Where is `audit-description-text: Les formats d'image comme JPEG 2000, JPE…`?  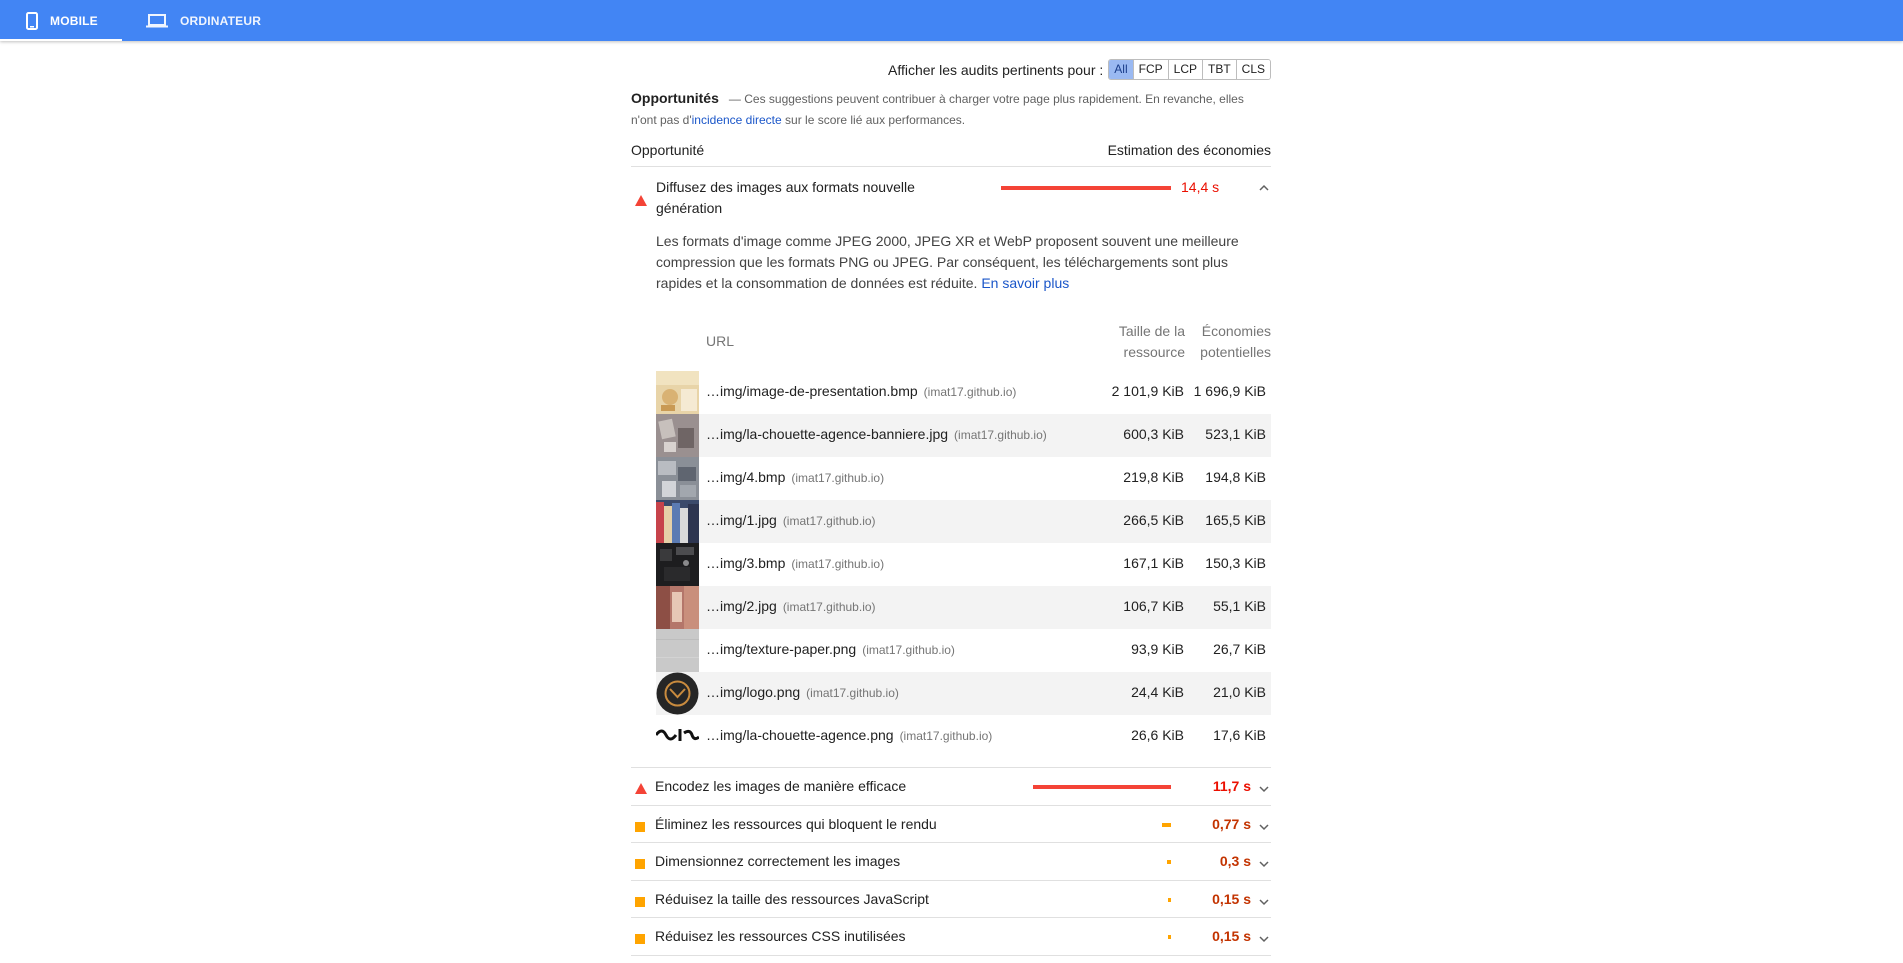
audit-description-text: Les formats d'image comme JPEG 2000, JPE… is located at coordinates (947, 262).